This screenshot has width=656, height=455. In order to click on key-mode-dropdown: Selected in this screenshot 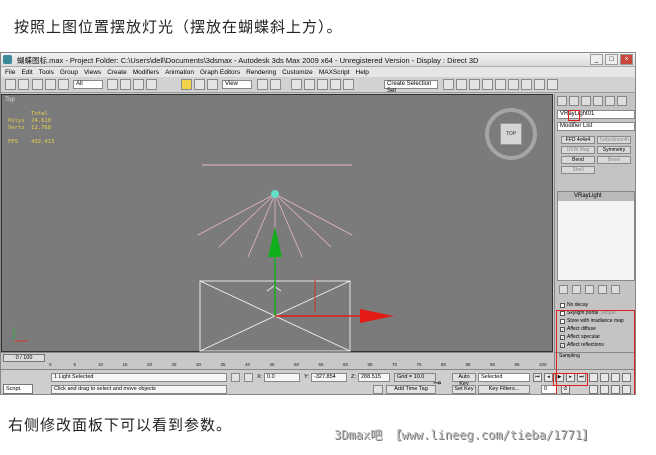, I will do `click(504, 377)`.